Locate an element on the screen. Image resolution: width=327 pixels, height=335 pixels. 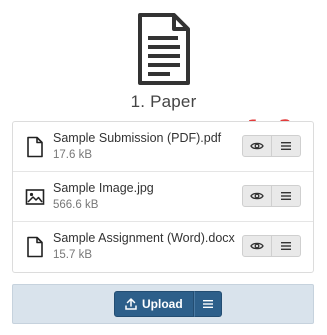
file-size: 17.6 kB is located at coordinates (72, 155).